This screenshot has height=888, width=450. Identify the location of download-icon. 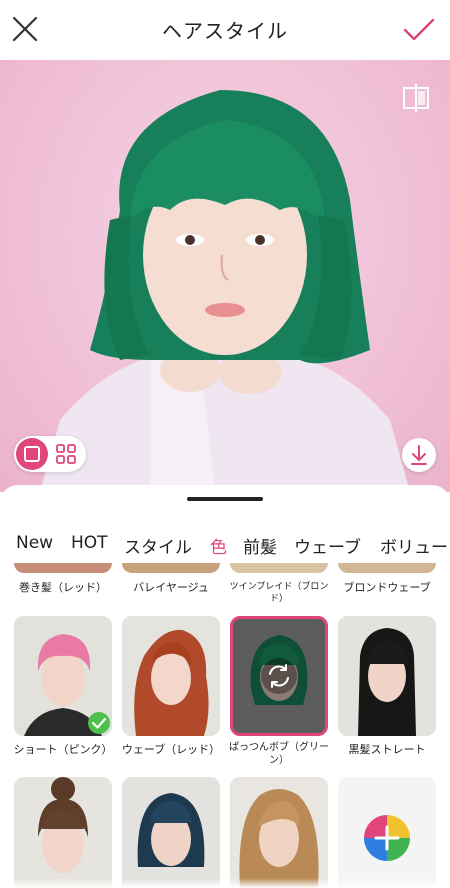
(419, 455).